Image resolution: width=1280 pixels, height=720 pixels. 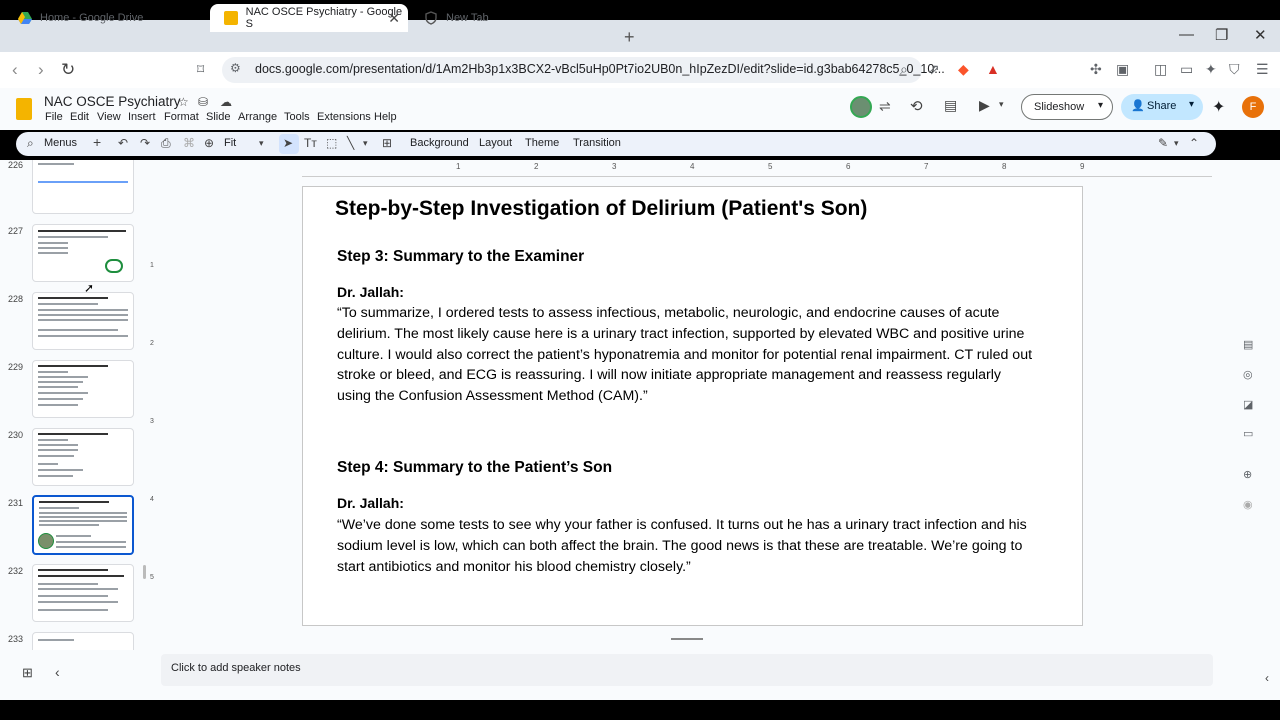 I want to click on bookmark-icon: ⌑, so click(x=200, y=69).